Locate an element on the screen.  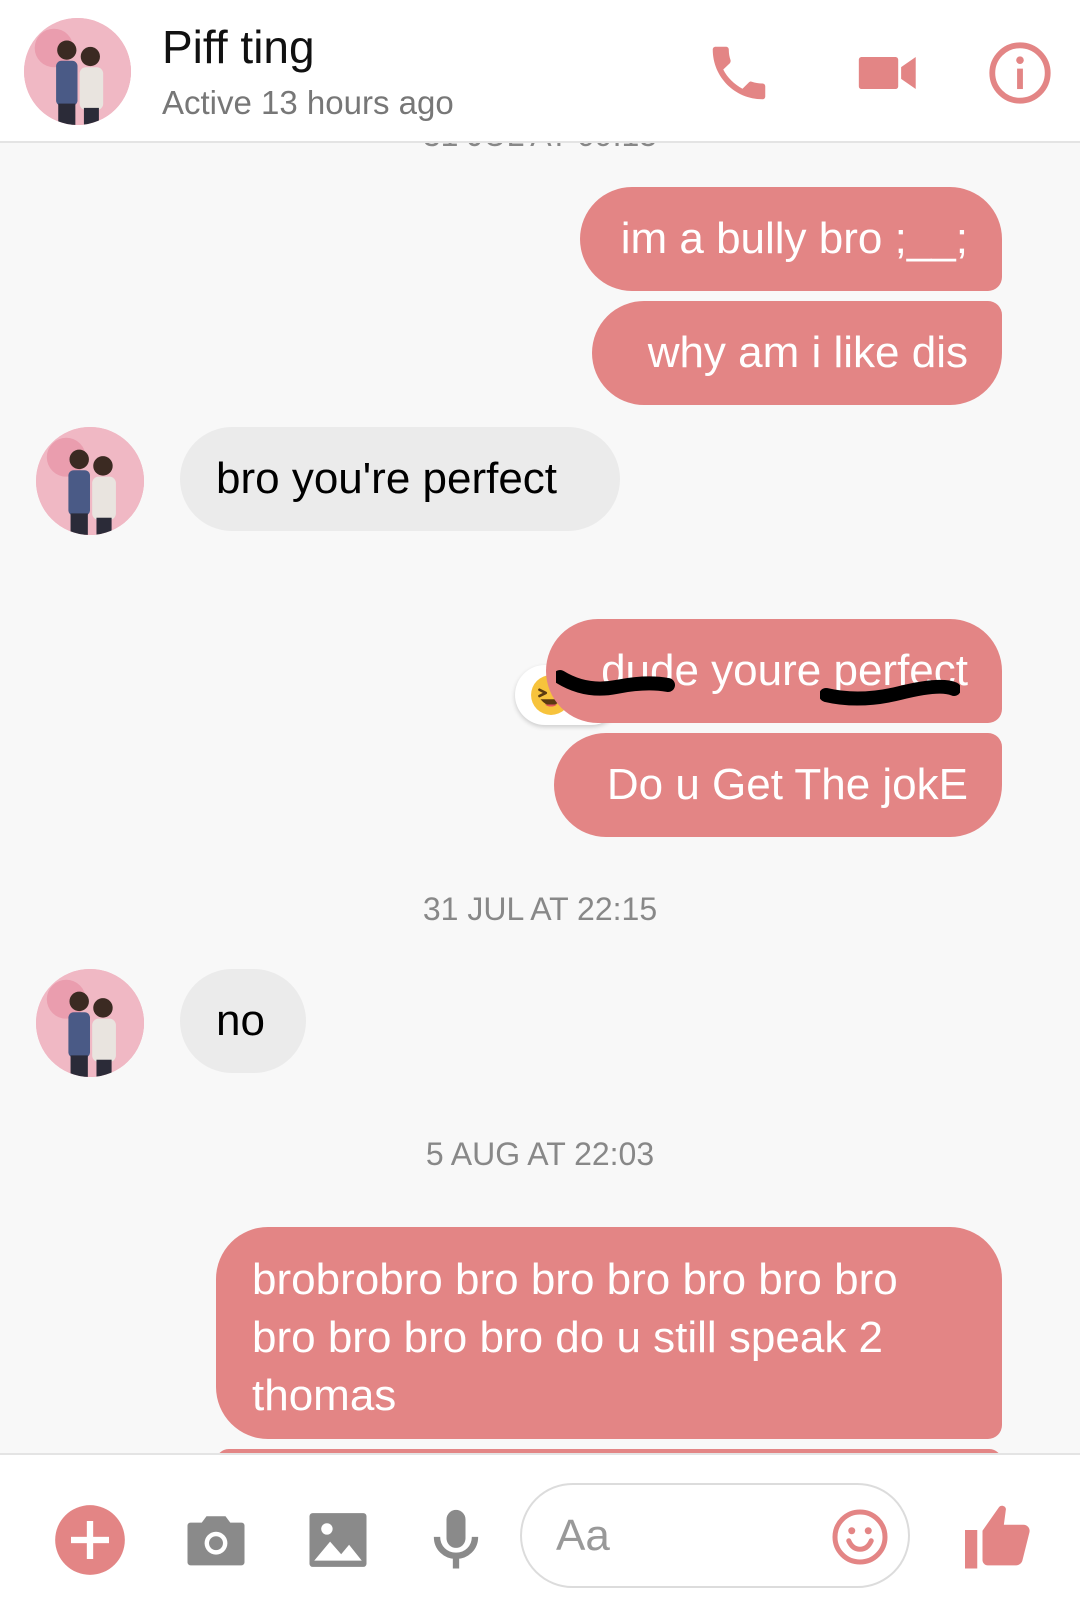
image-icon is located at coordinates (338, 1540).